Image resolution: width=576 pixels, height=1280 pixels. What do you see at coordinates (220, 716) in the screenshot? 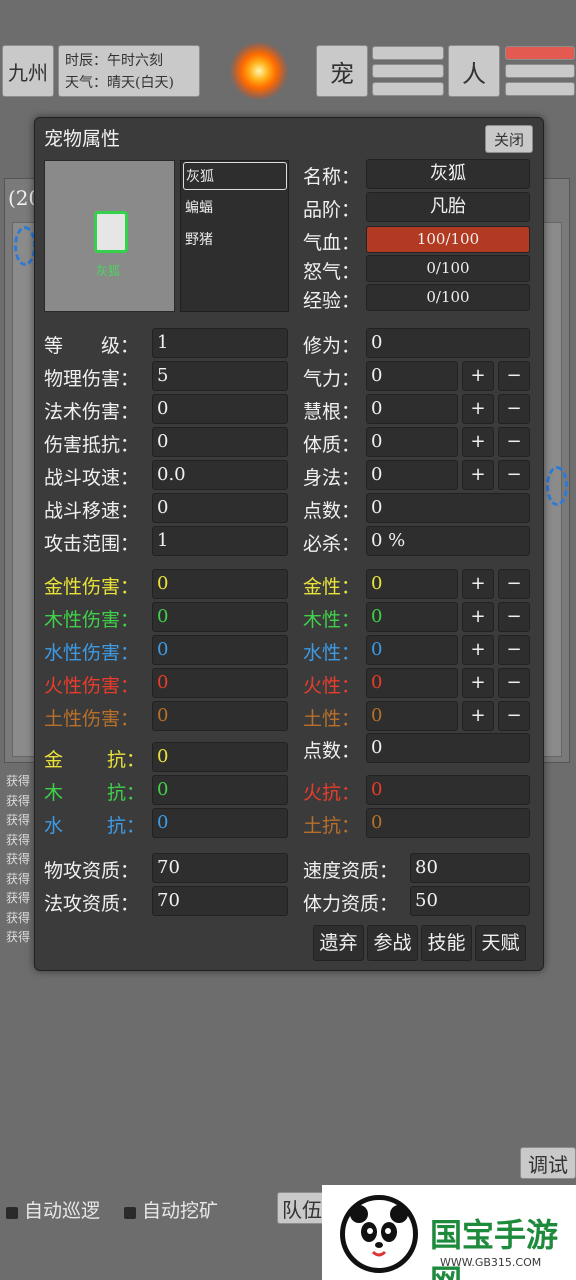
I see `earth-damage-field: 0` at bounding box center [220, 716].